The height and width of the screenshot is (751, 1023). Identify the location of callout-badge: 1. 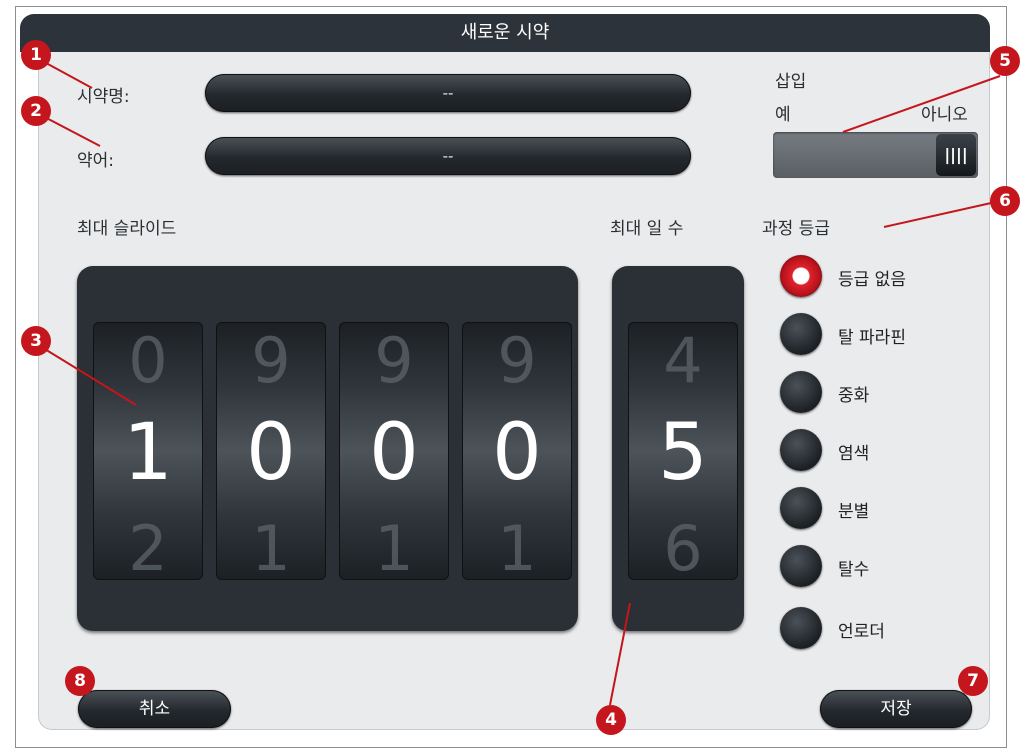
(36, 55).